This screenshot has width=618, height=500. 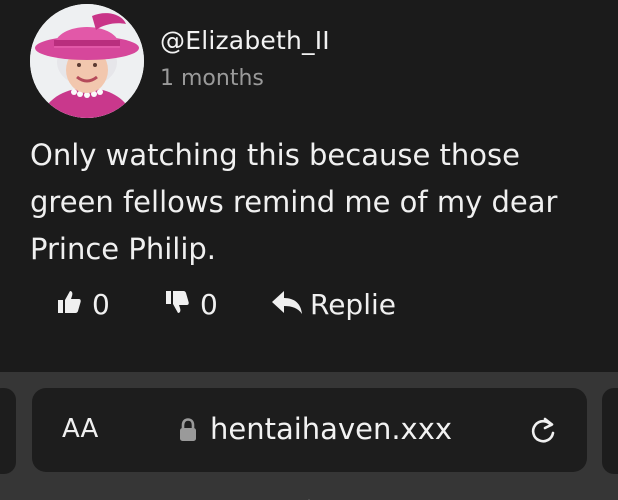 What do you see at coordinates (209, 304) in the screenshot?
I see `dislike-count: 0` at bounding box center [209, 304].